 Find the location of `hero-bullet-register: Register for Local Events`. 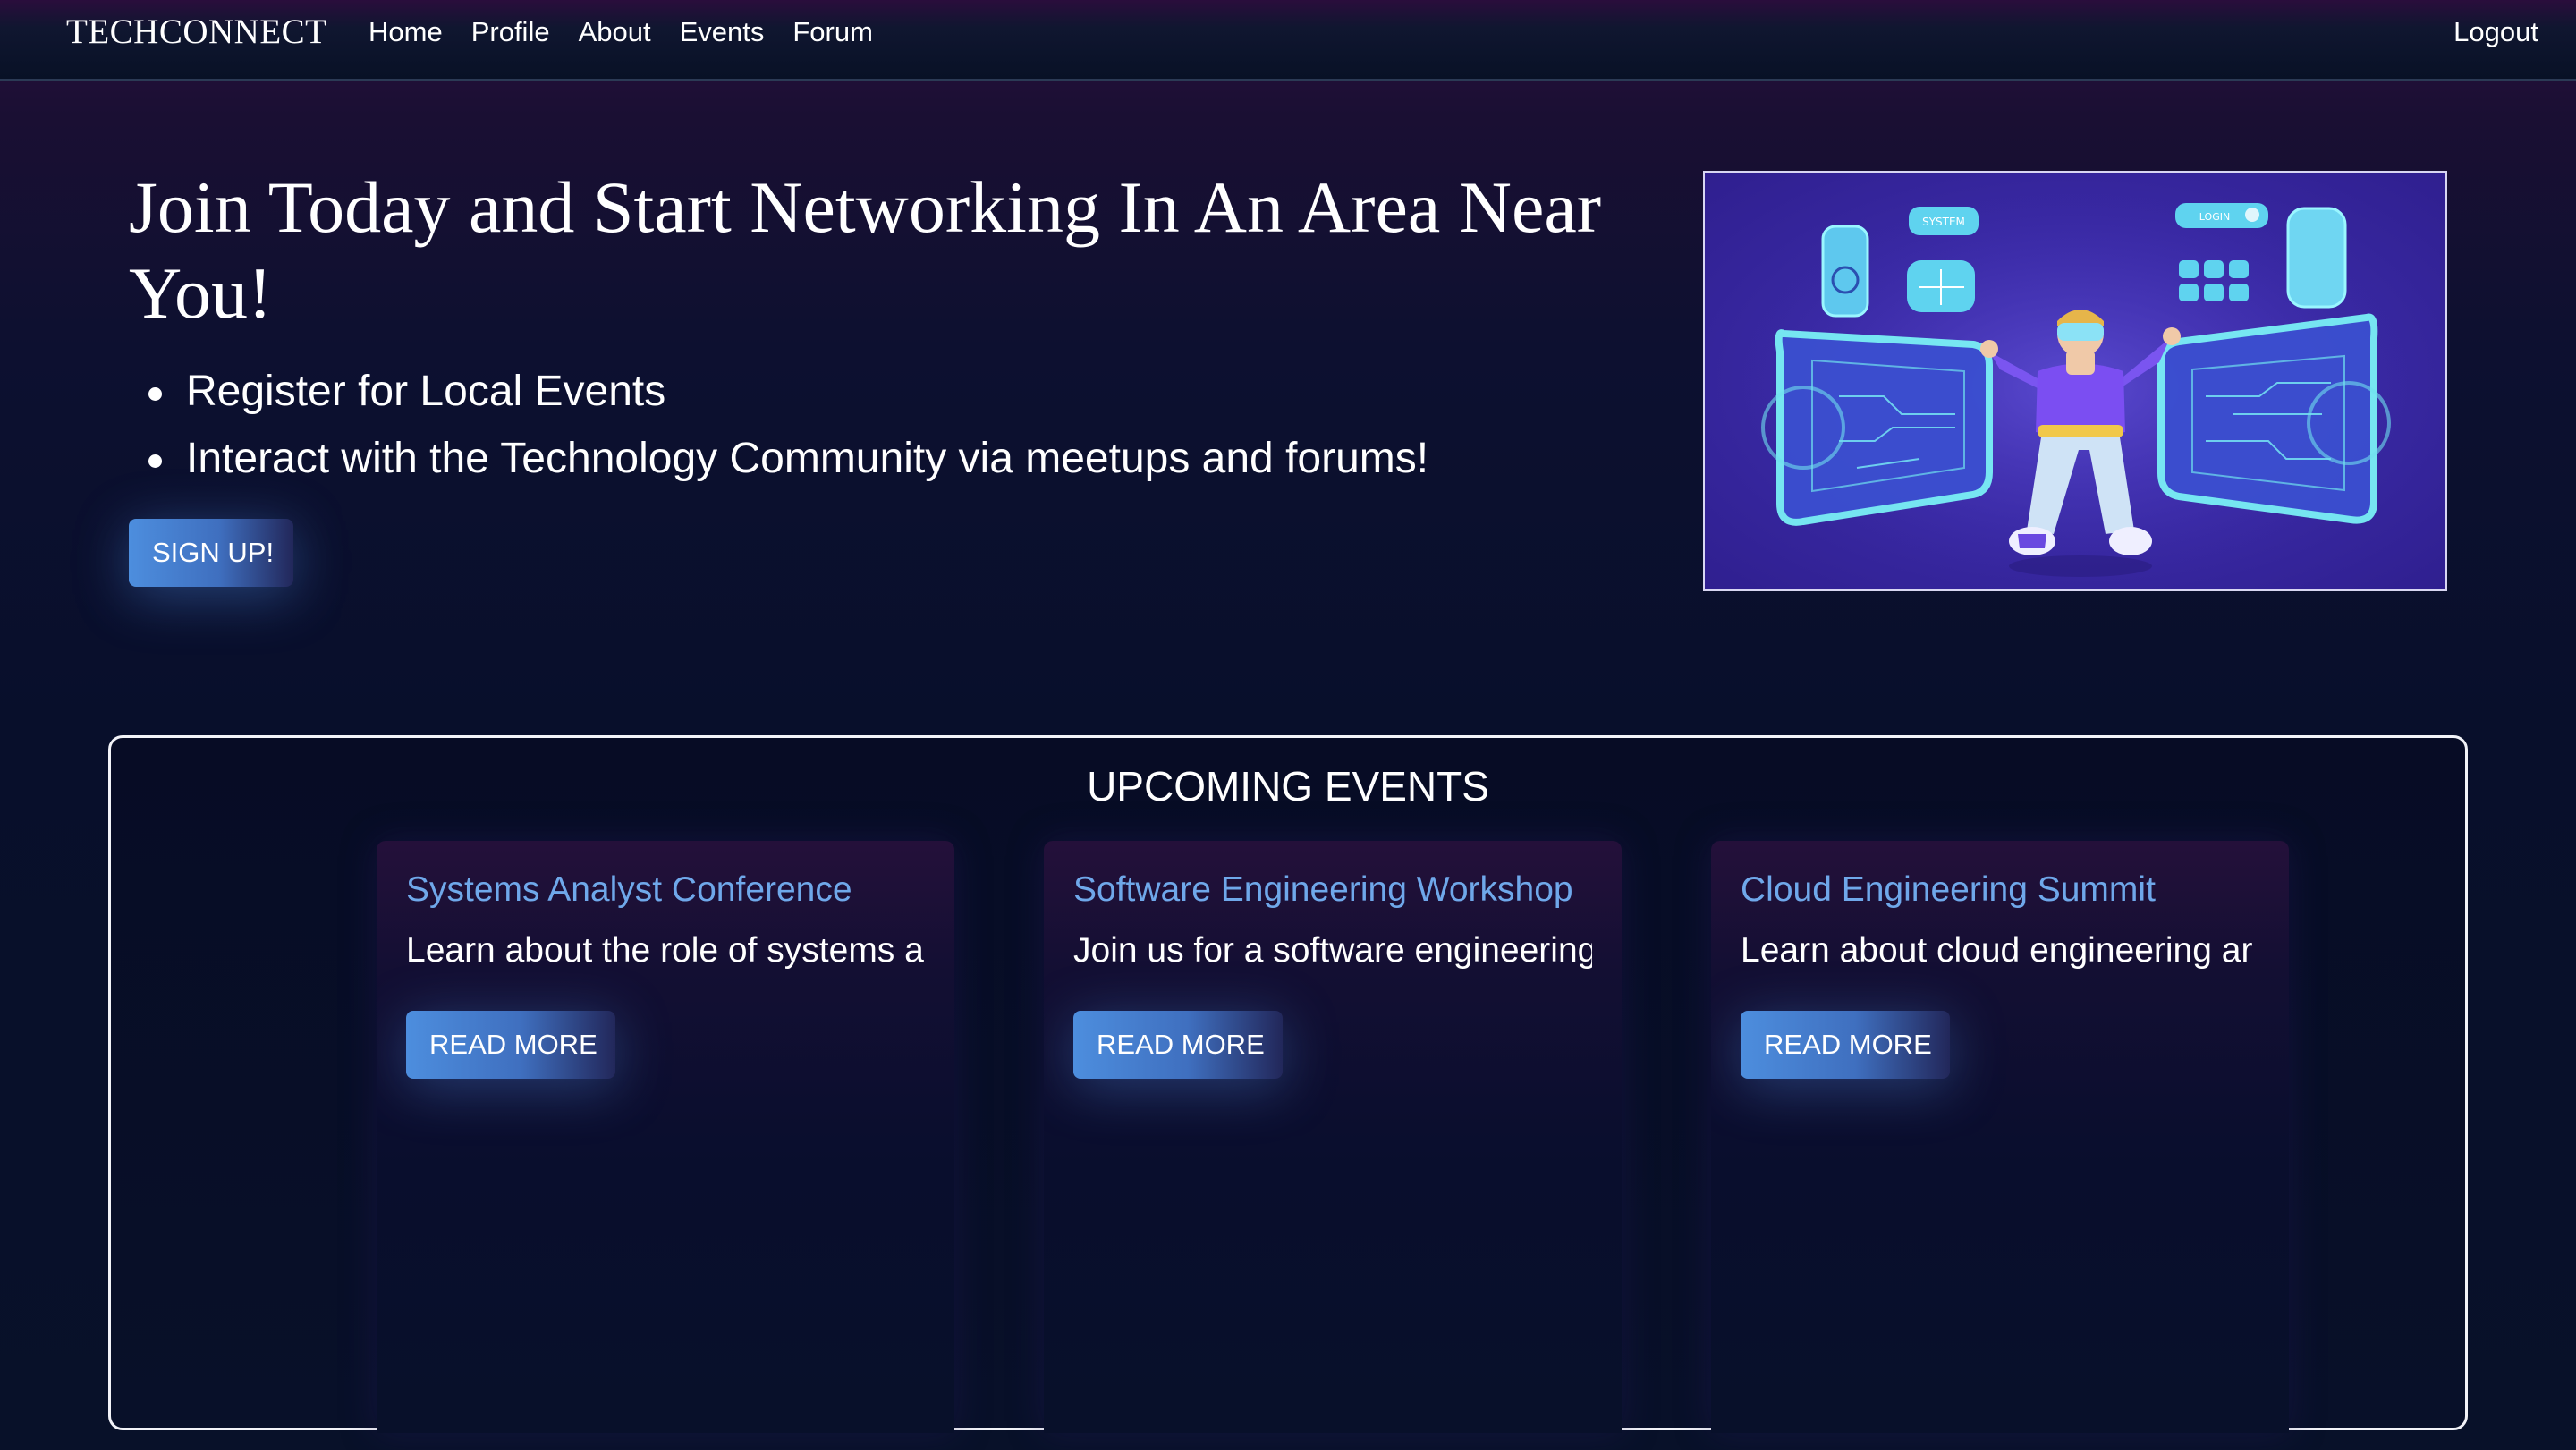

hero-bullet-register: Register for Local Events is located at coordinates (778, 391).